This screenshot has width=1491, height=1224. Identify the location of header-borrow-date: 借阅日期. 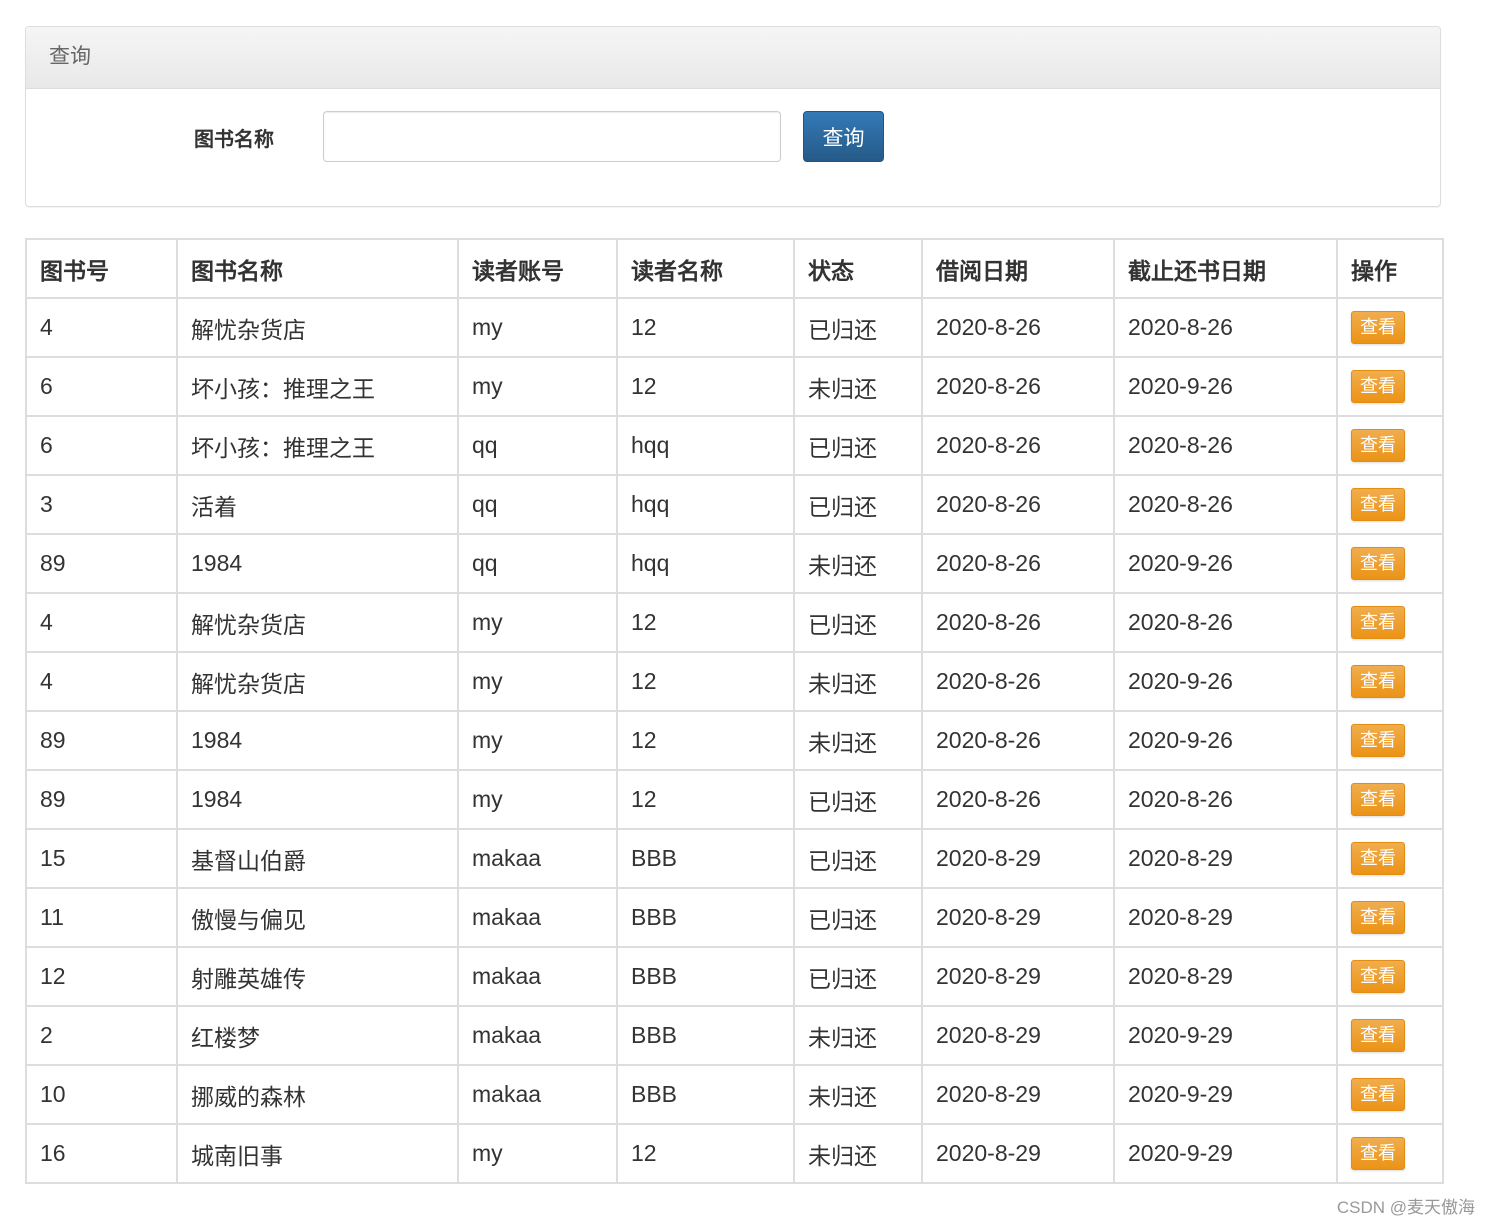
(1018, 268).